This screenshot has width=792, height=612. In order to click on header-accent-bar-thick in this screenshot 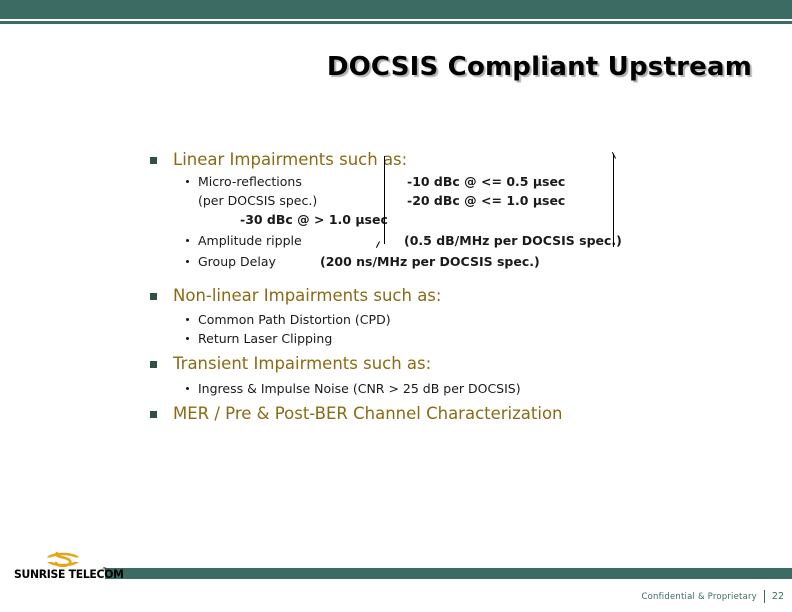, I will do `click(396, 9)`.